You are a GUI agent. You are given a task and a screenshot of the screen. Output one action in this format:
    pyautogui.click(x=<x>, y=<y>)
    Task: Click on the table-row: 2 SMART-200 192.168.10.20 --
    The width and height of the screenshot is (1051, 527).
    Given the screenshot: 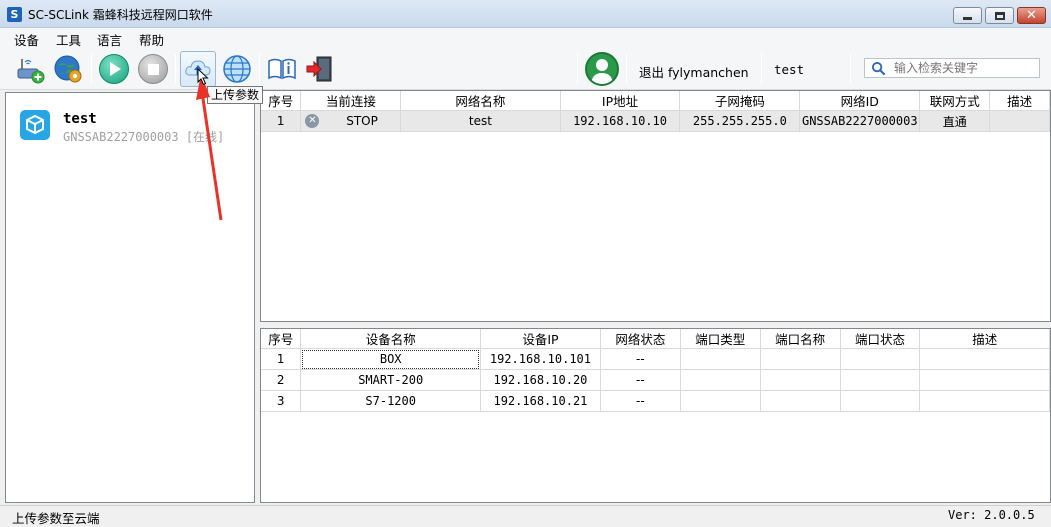 What is the action you would take?
    pyautogui.click(x=655, y=380)
    